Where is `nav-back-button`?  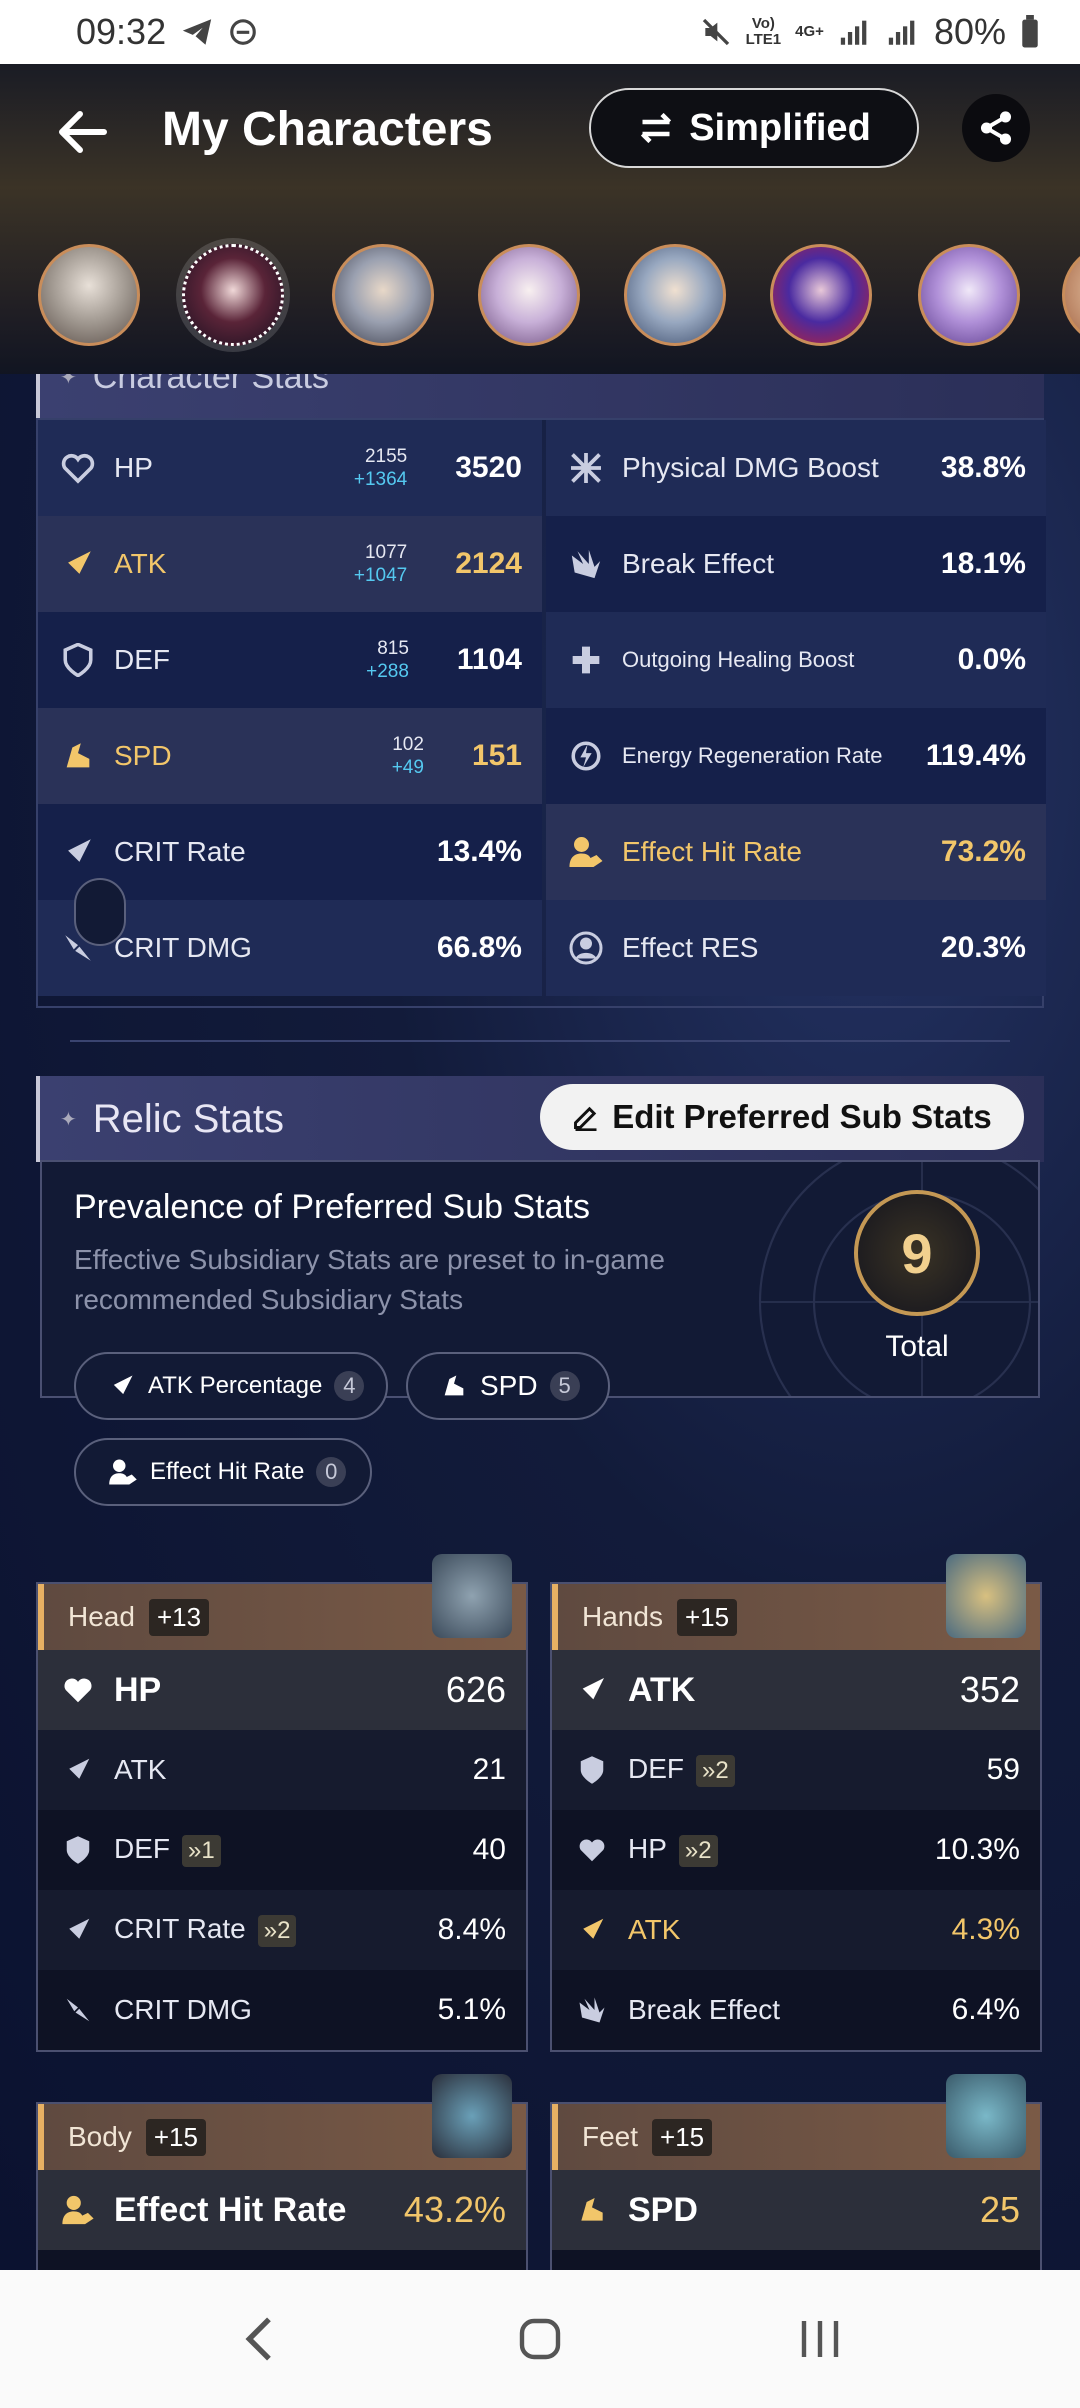 nav-back-button is located at coordinates (260, 2339).